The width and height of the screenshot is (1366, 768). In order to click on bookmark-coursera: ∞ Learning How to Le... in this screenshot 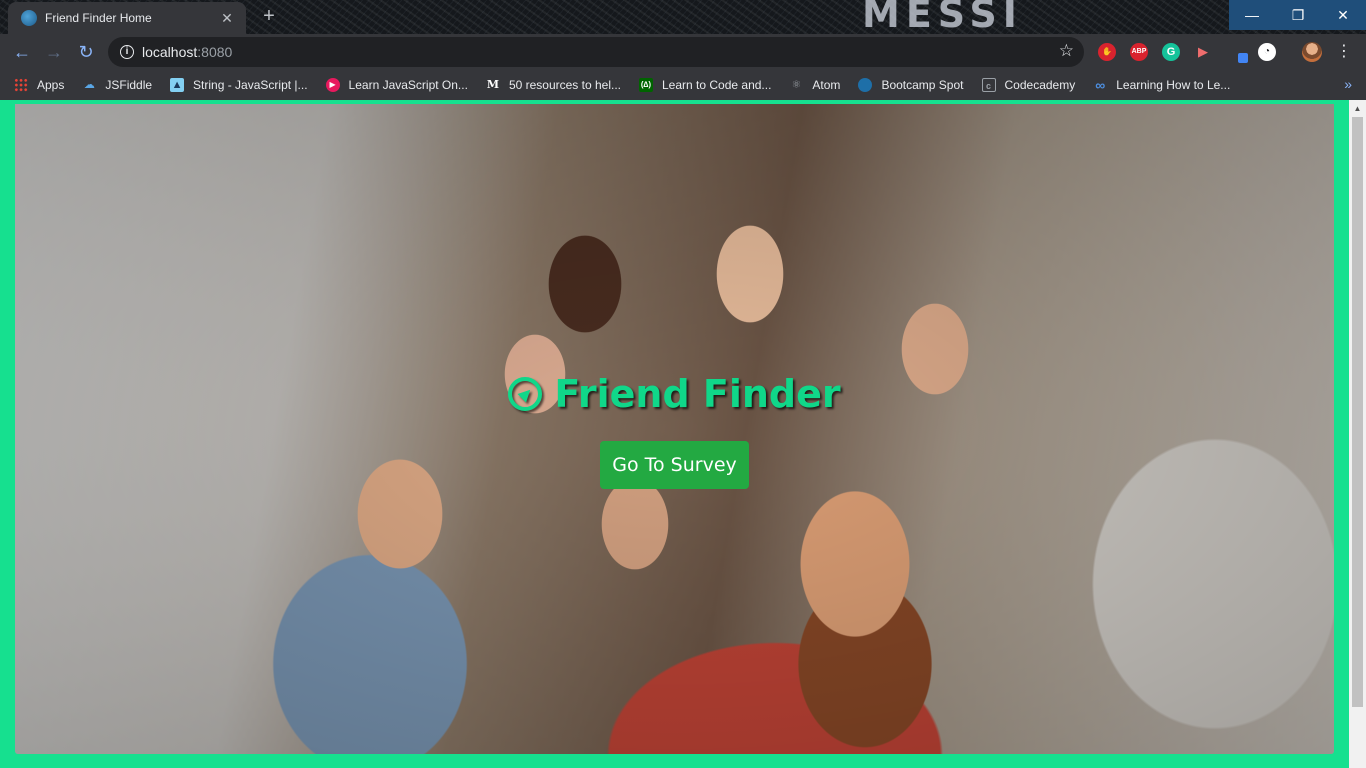, I will do `click(1161, 85)`.